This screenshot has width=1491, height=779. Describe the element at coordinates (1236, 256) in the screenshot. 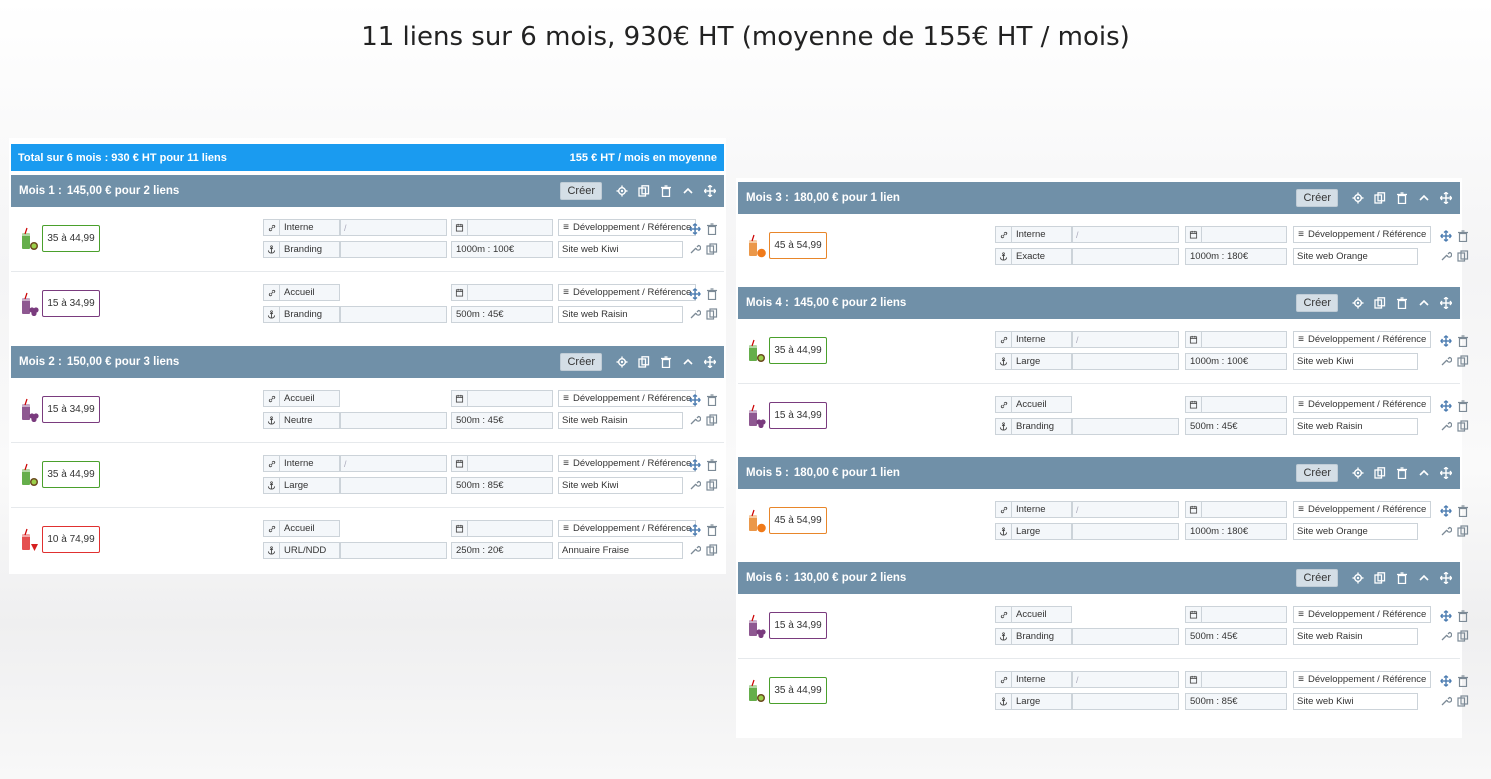

I see `power-field: 1000m : 180€` at that location.